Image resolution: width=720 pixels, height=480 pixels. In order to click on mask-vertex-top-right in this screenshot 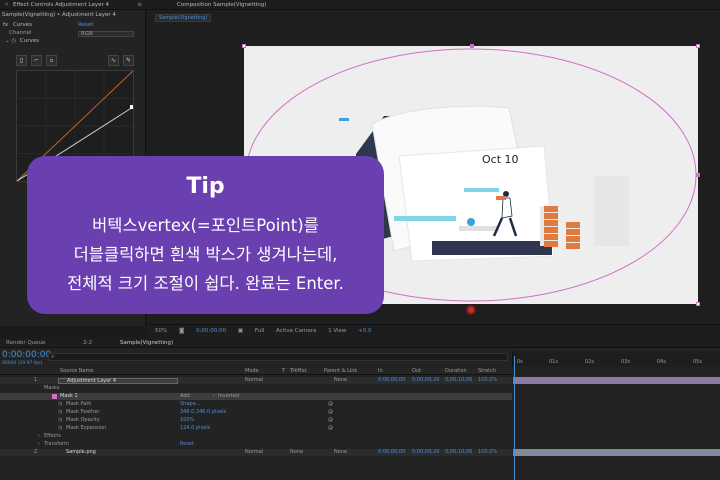, I will do `click(698, 46)`.